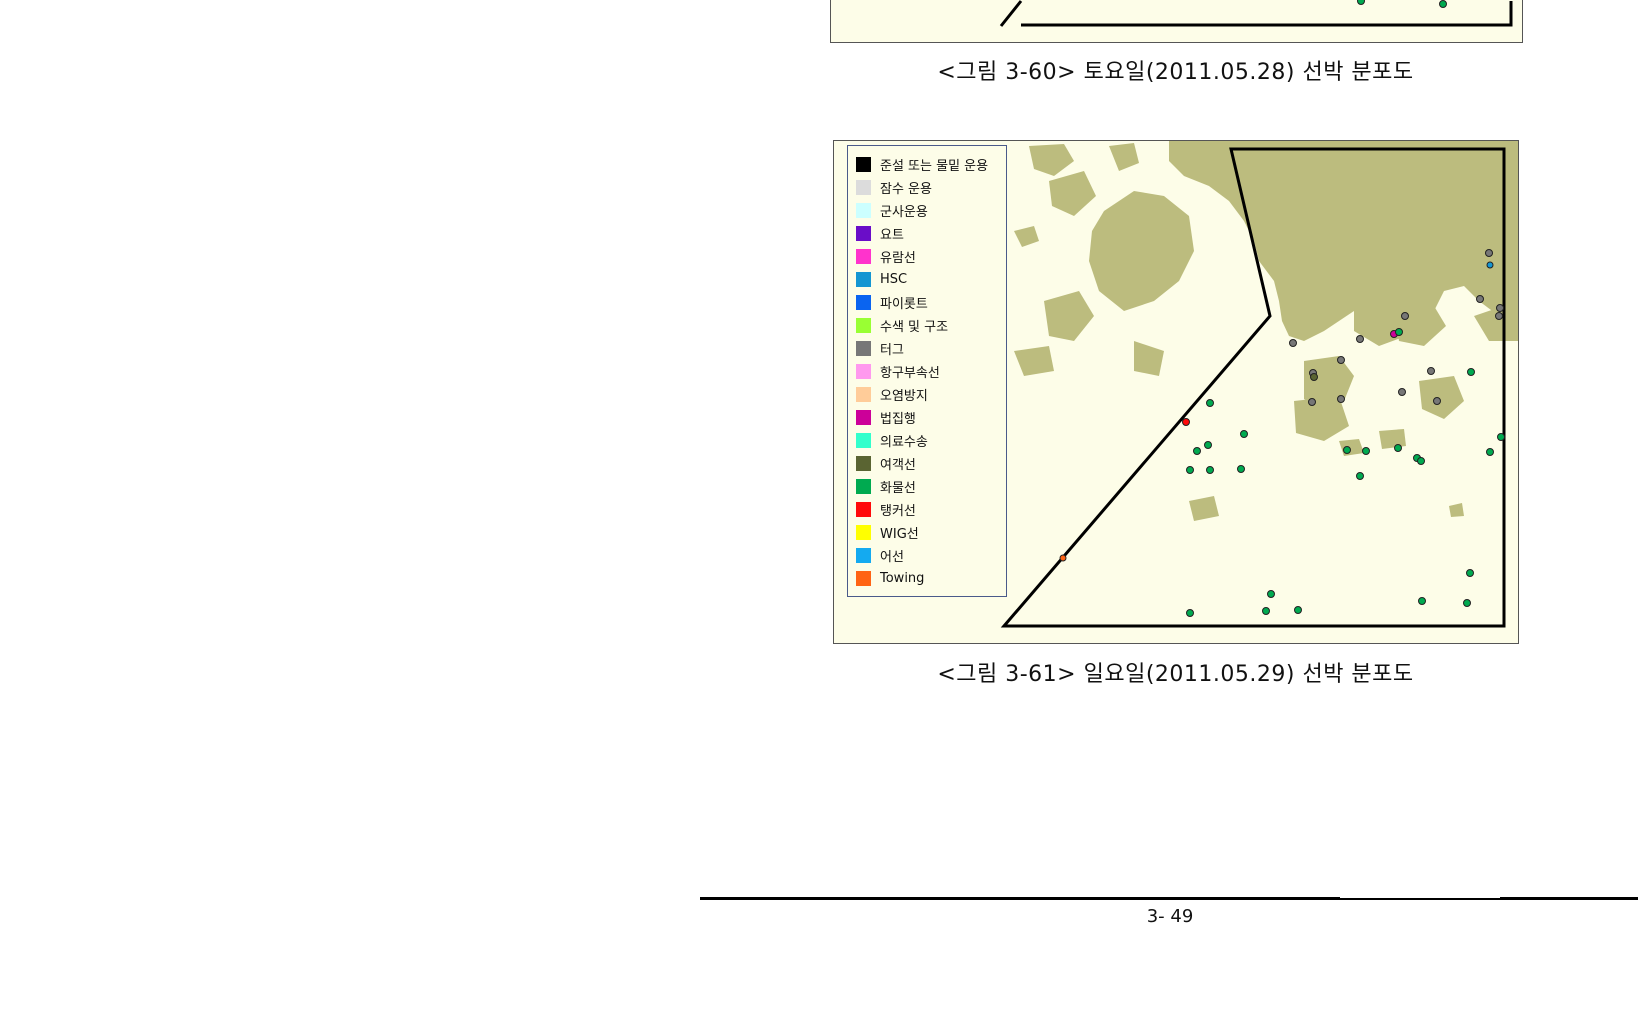 Image resolution: width=1638 pixels, height=1025 pixels. I want to click on legend-item: Towing, so click(927, 578).